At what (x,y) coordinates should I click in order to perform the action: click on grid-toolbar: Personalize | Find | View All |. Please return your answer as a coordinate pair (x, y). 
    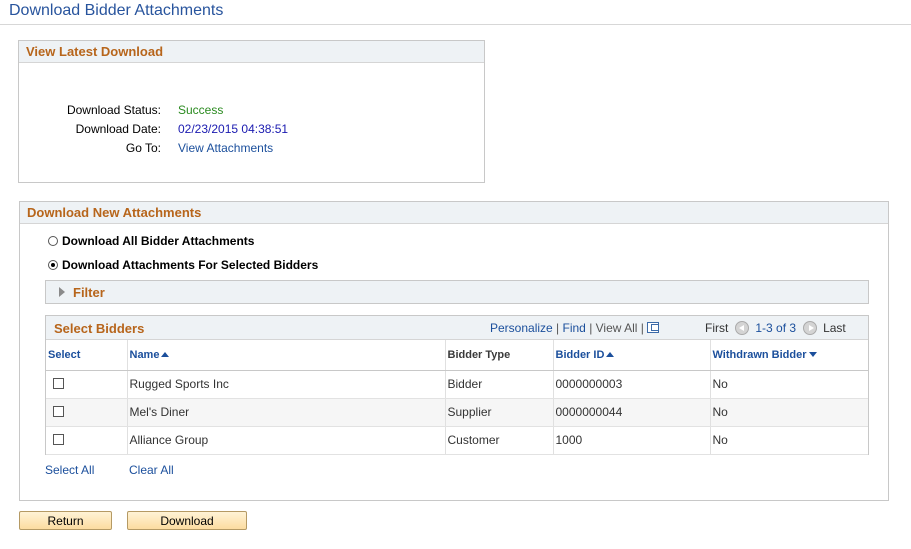
    Looking at the image, I should click on (575, 328).